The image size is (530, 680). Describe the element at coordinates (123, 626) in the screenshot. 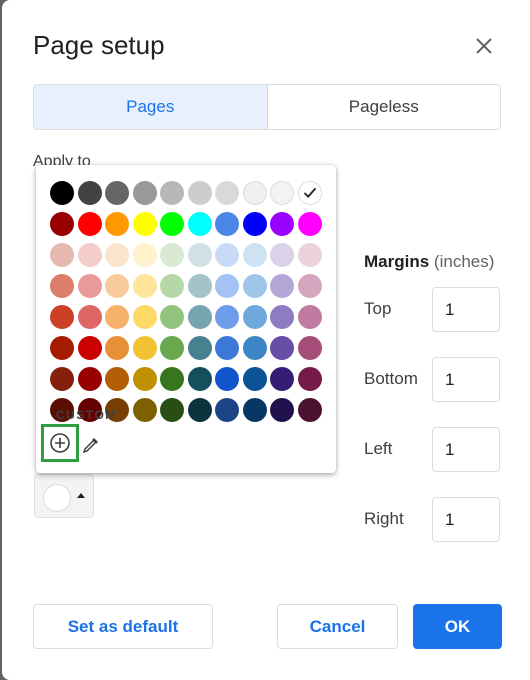

I see `set-as-default-button: Set as default` at that location.